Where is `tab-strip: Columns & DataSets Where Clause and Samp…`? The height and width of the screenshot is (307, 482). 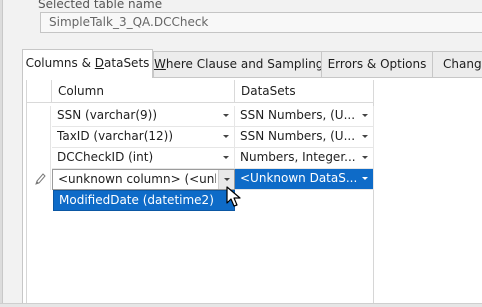
tab-strip: Columns & DataSets Where Clause and Samp… is located at coordinates (252, 63).